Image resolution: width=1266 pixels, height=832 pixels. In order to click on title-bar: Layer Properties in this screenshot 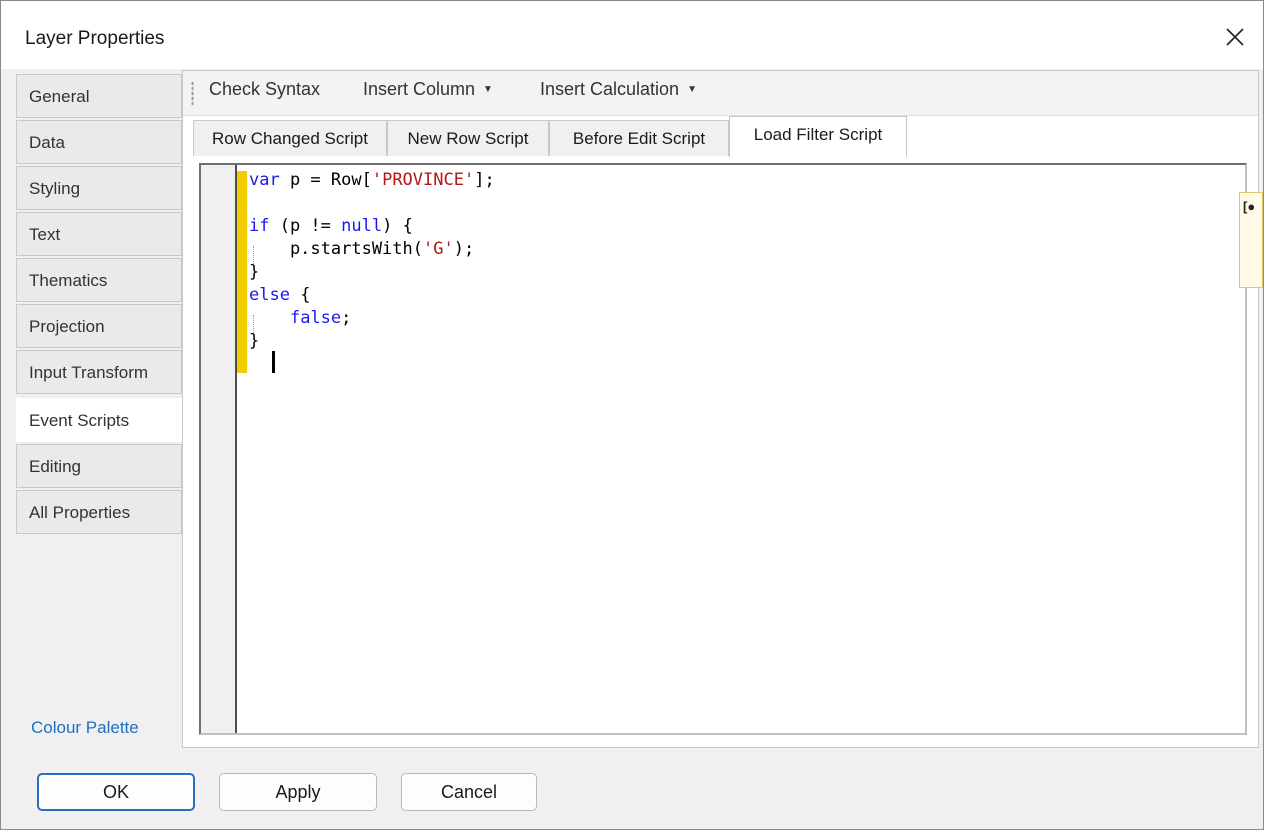, I will do `click(632, 35)`.